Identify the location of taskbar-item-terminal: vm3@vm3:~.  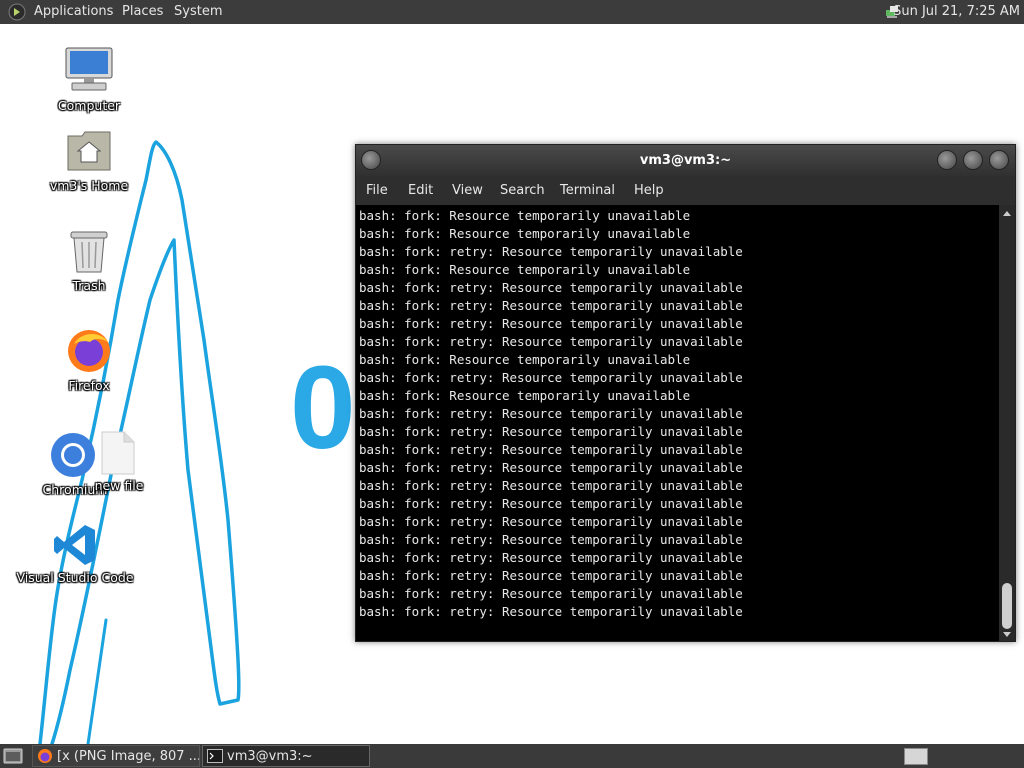
(286, 756).